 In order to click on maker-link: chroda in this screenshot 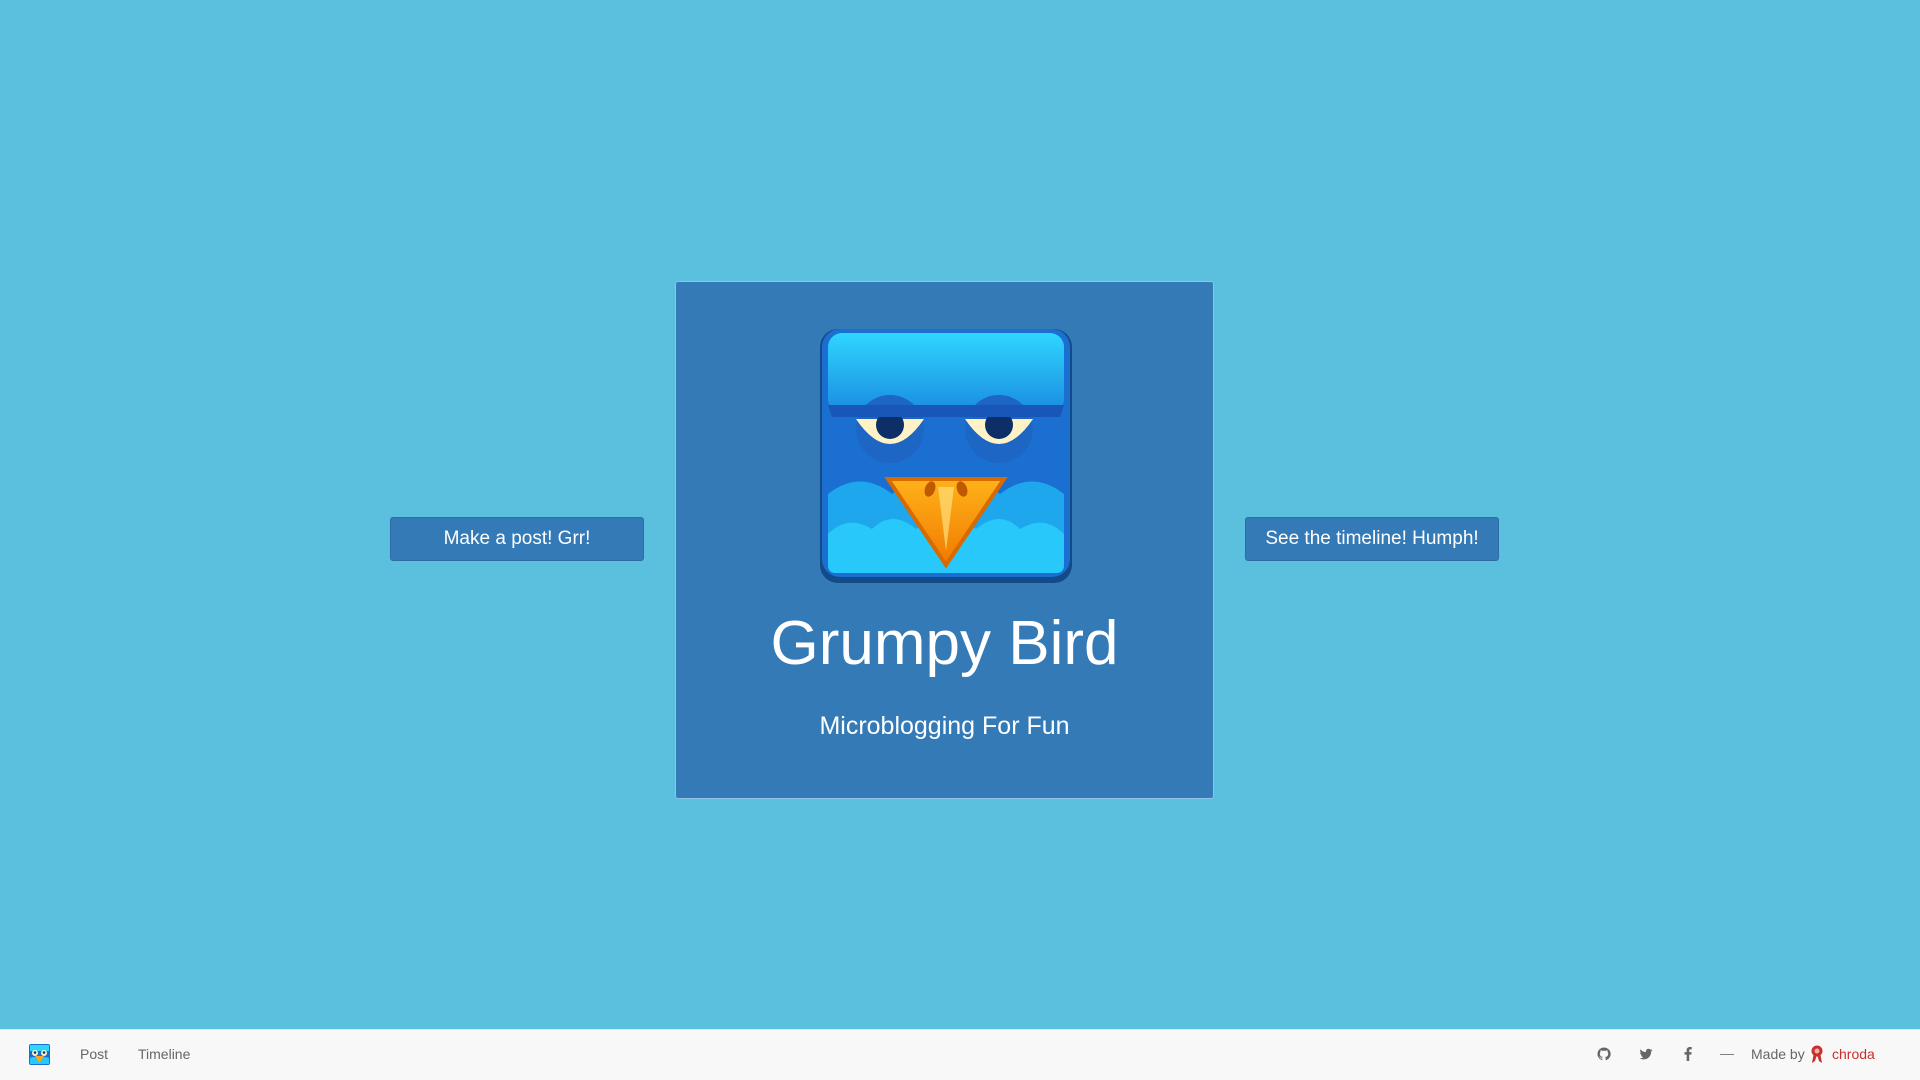, I will do `click(1853, 1054)`.